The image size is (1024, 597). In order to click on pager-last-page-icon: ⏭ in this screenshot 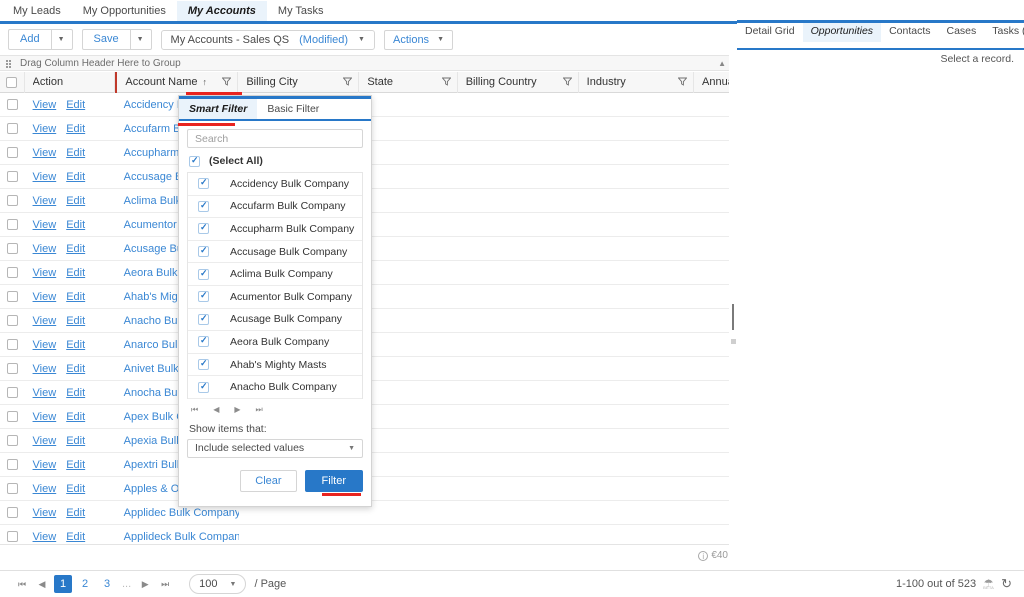, I will do `click(165, 584)`.